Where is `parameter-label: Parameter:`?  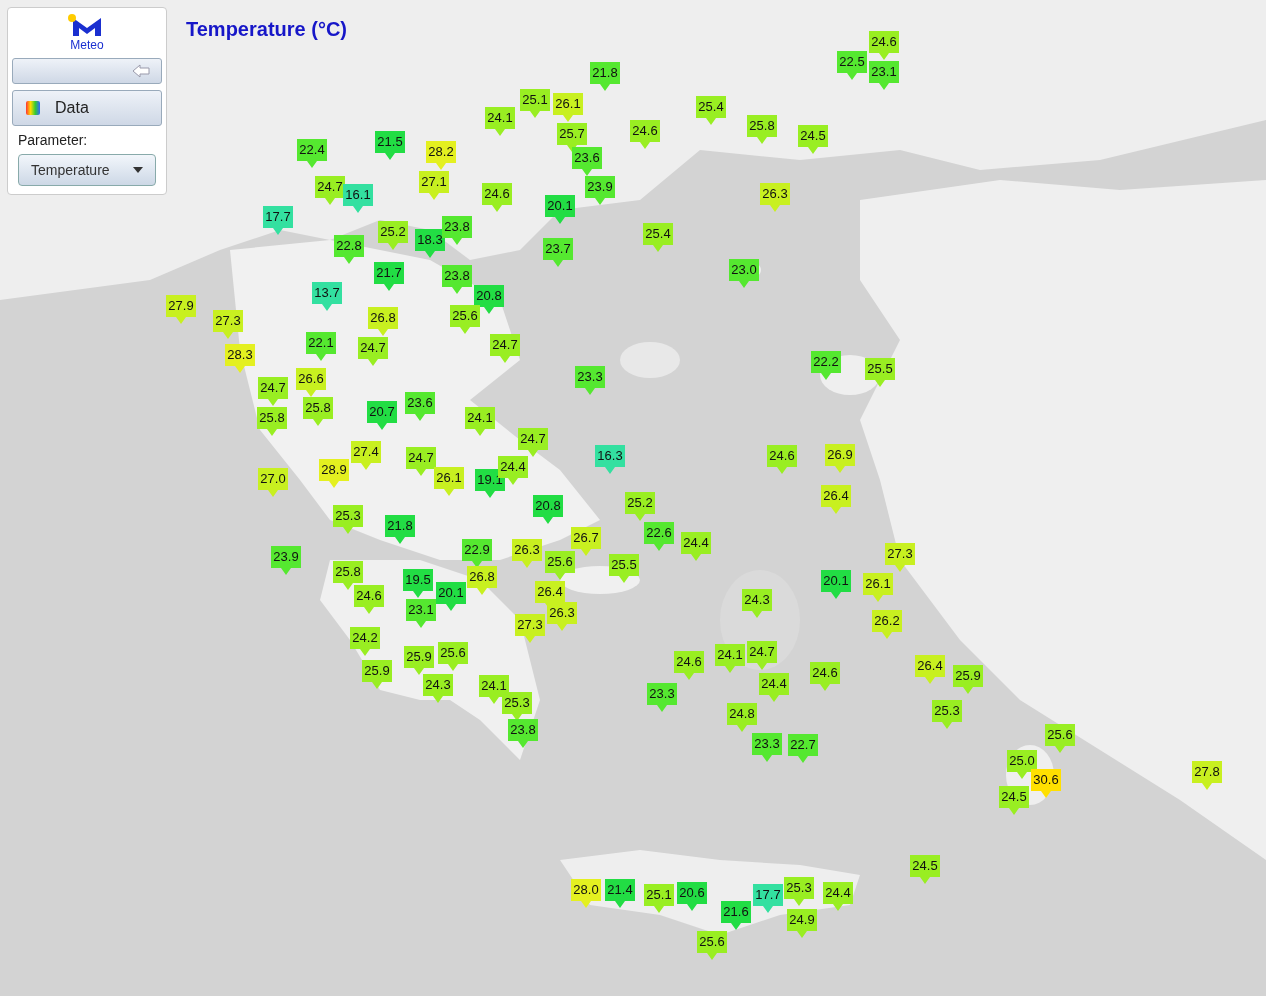
parameter-label: Parameter: is located at coordinates (53, 140).